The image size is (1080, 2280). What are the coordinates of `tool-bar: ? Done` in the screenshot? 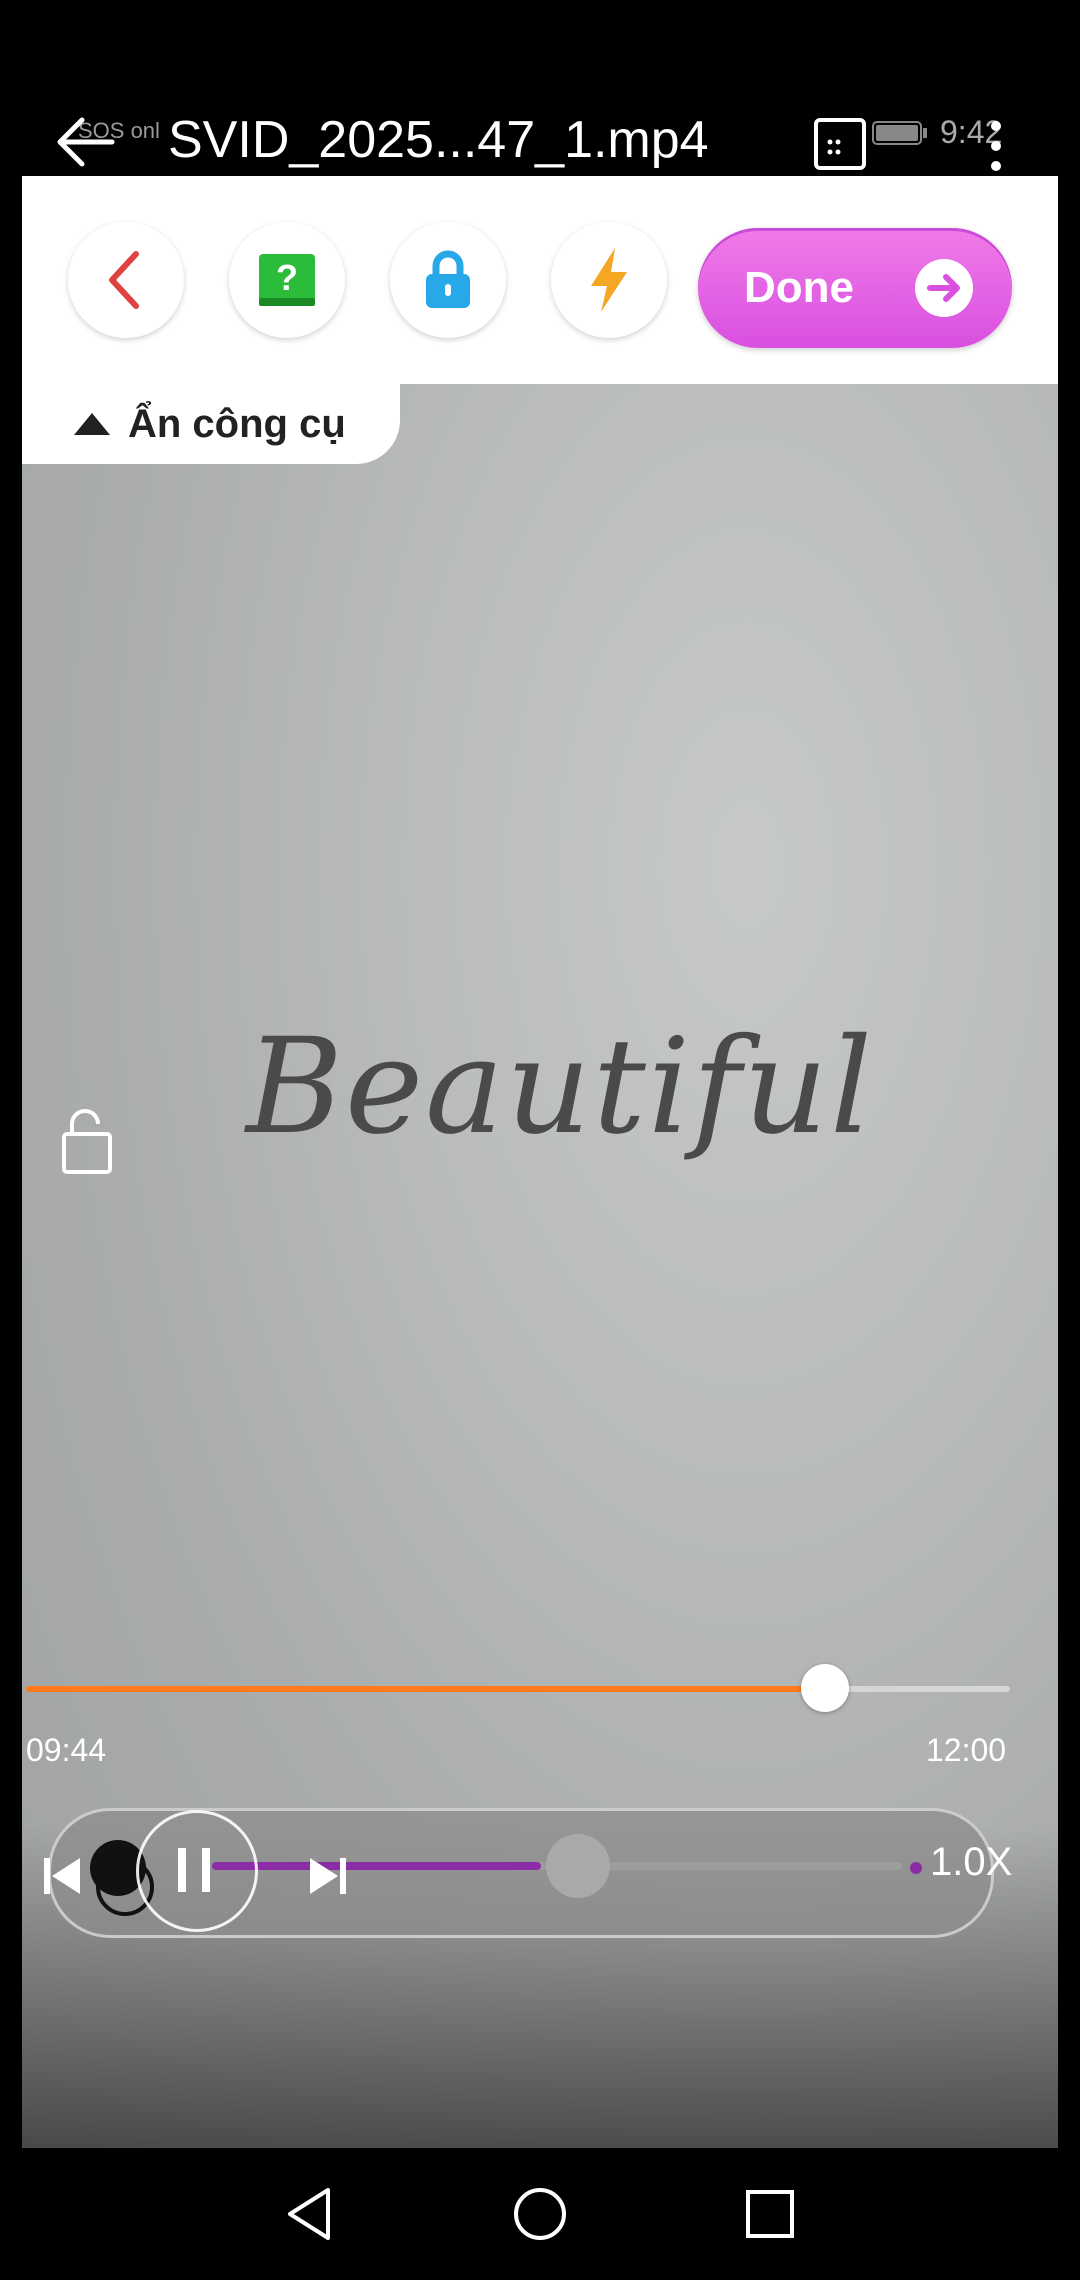 It's located at (540, 280).